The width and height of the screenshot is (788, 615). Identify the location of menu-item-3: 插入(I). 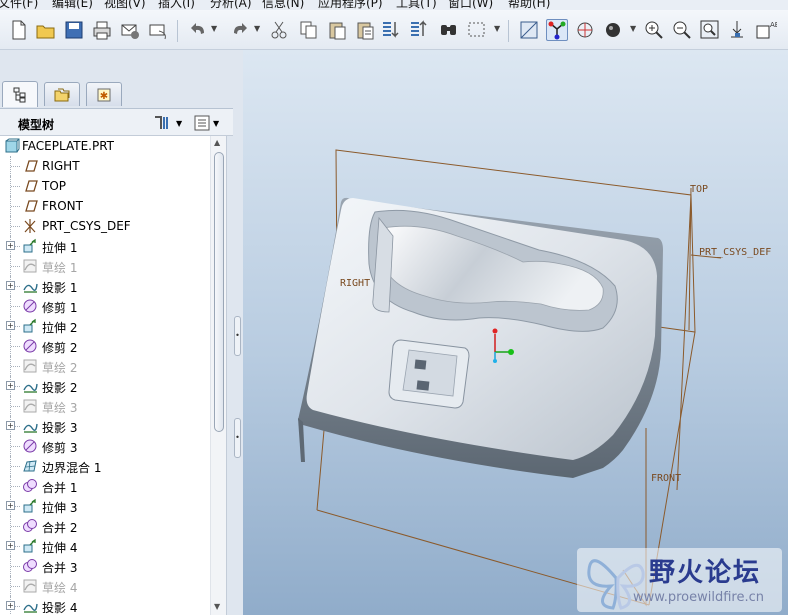
(176, 5).